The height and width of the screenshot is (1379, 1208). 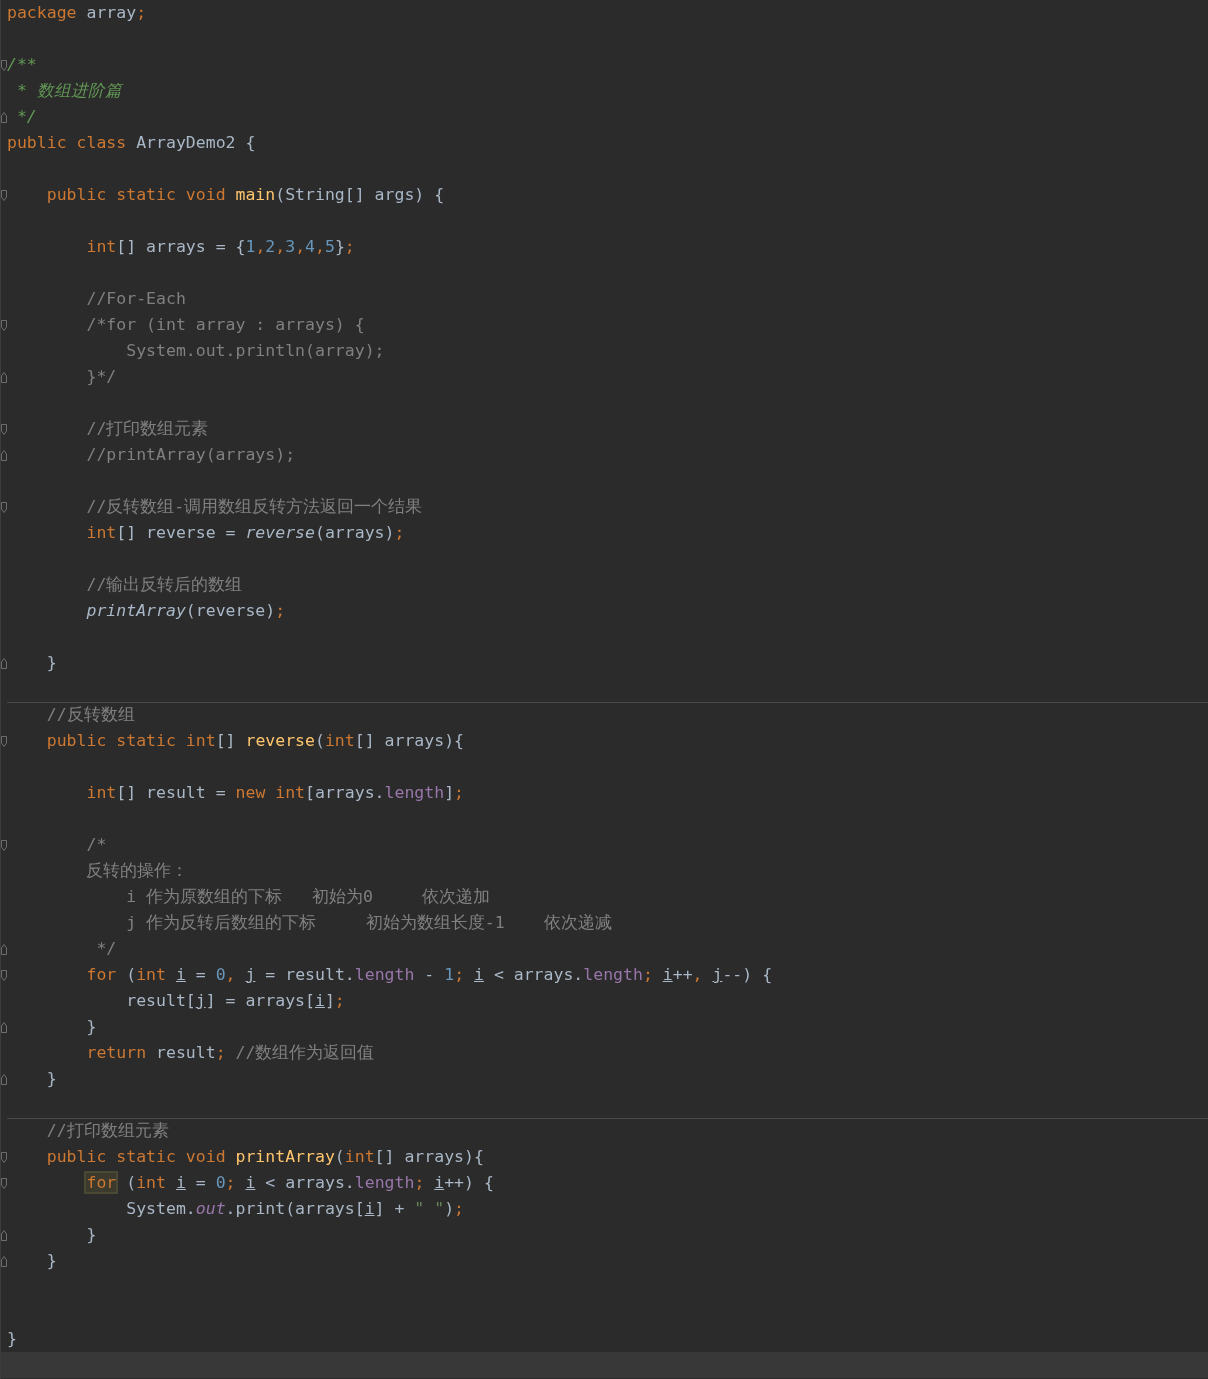 I want to click on code-line: //输出反转后的数组, so click(x=164, y=585).